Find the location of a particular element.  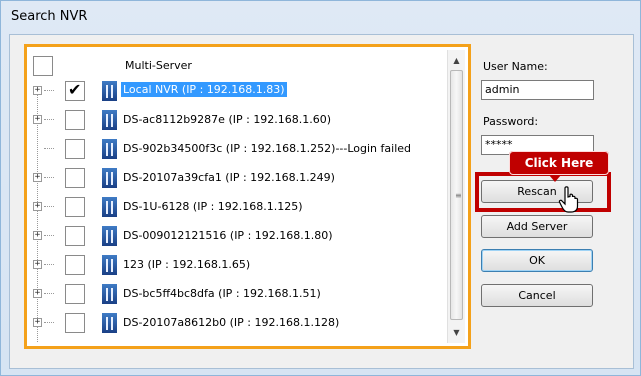

tree-item: + DS-20107a8612b0 (IP : 192.168.1.128) is located at coordinates (238, 323).